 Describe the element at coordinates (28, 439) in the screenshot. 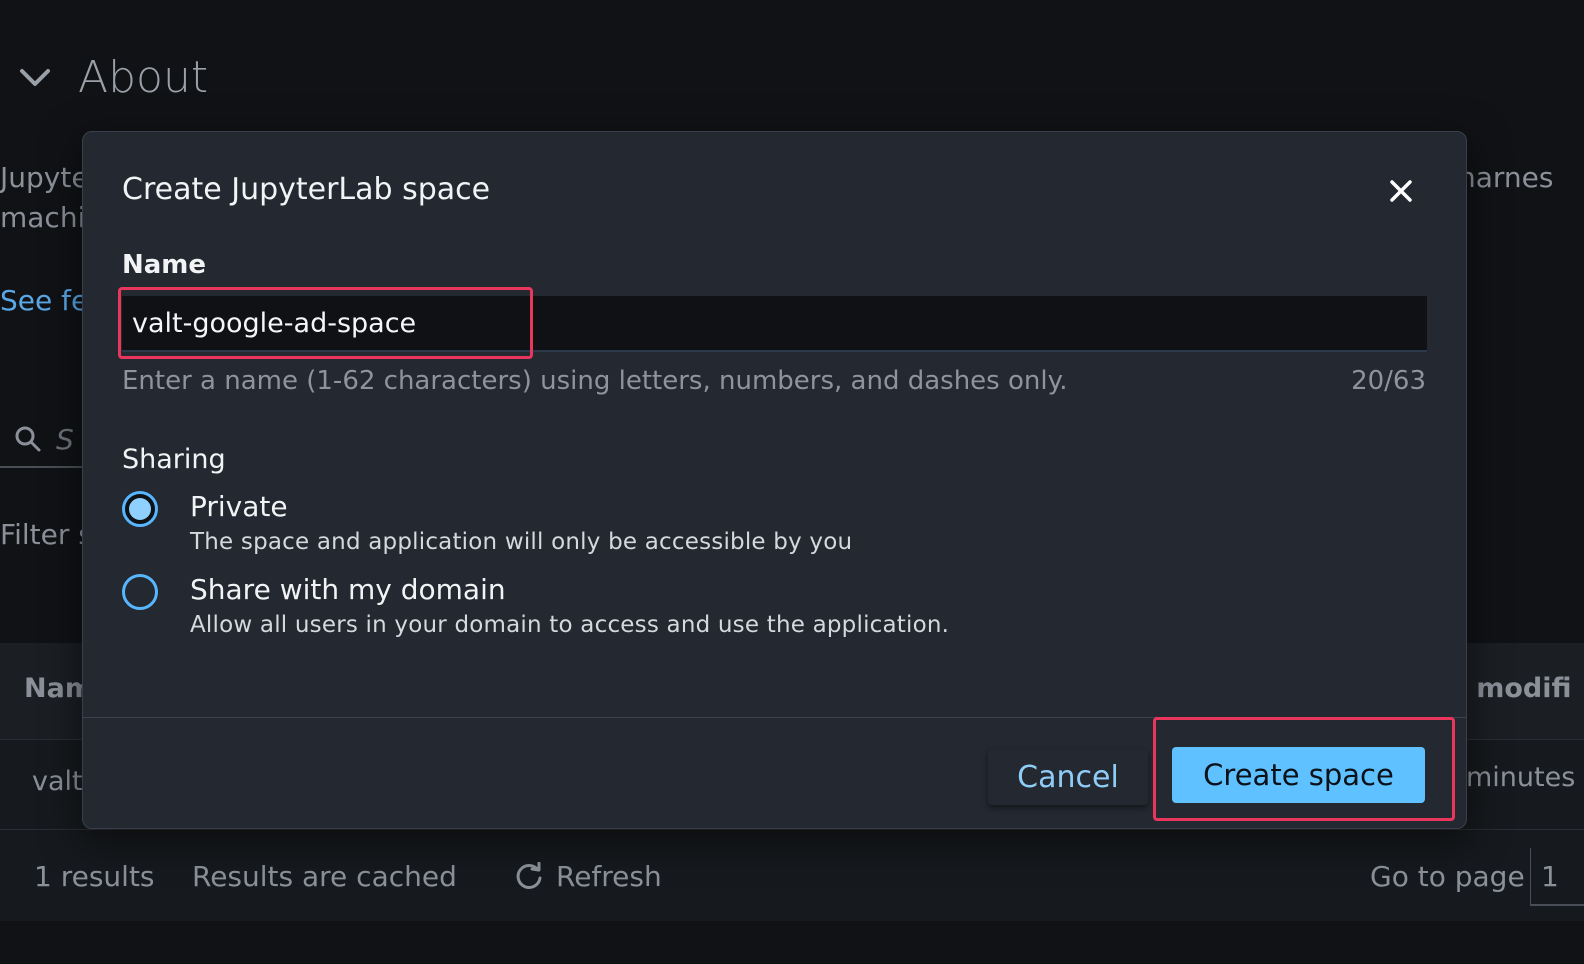

I see `search-icon` at that location.